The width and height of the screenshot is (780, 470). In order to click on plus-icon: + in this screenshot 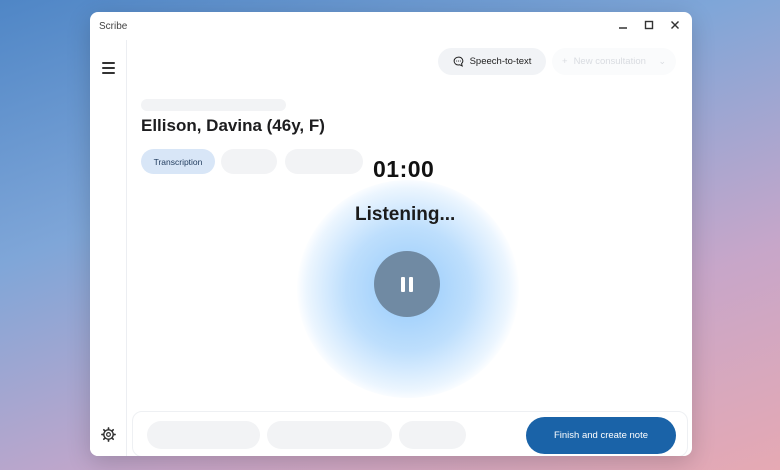, I will do `click(565, 61)`.